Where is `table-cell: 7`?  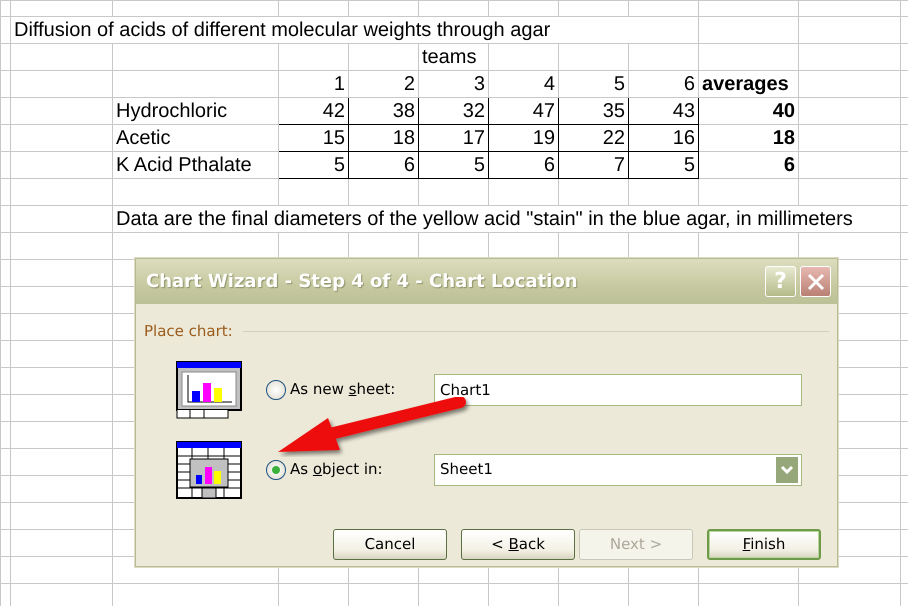
table-cell: 7 is located at coordinates (593, 165).